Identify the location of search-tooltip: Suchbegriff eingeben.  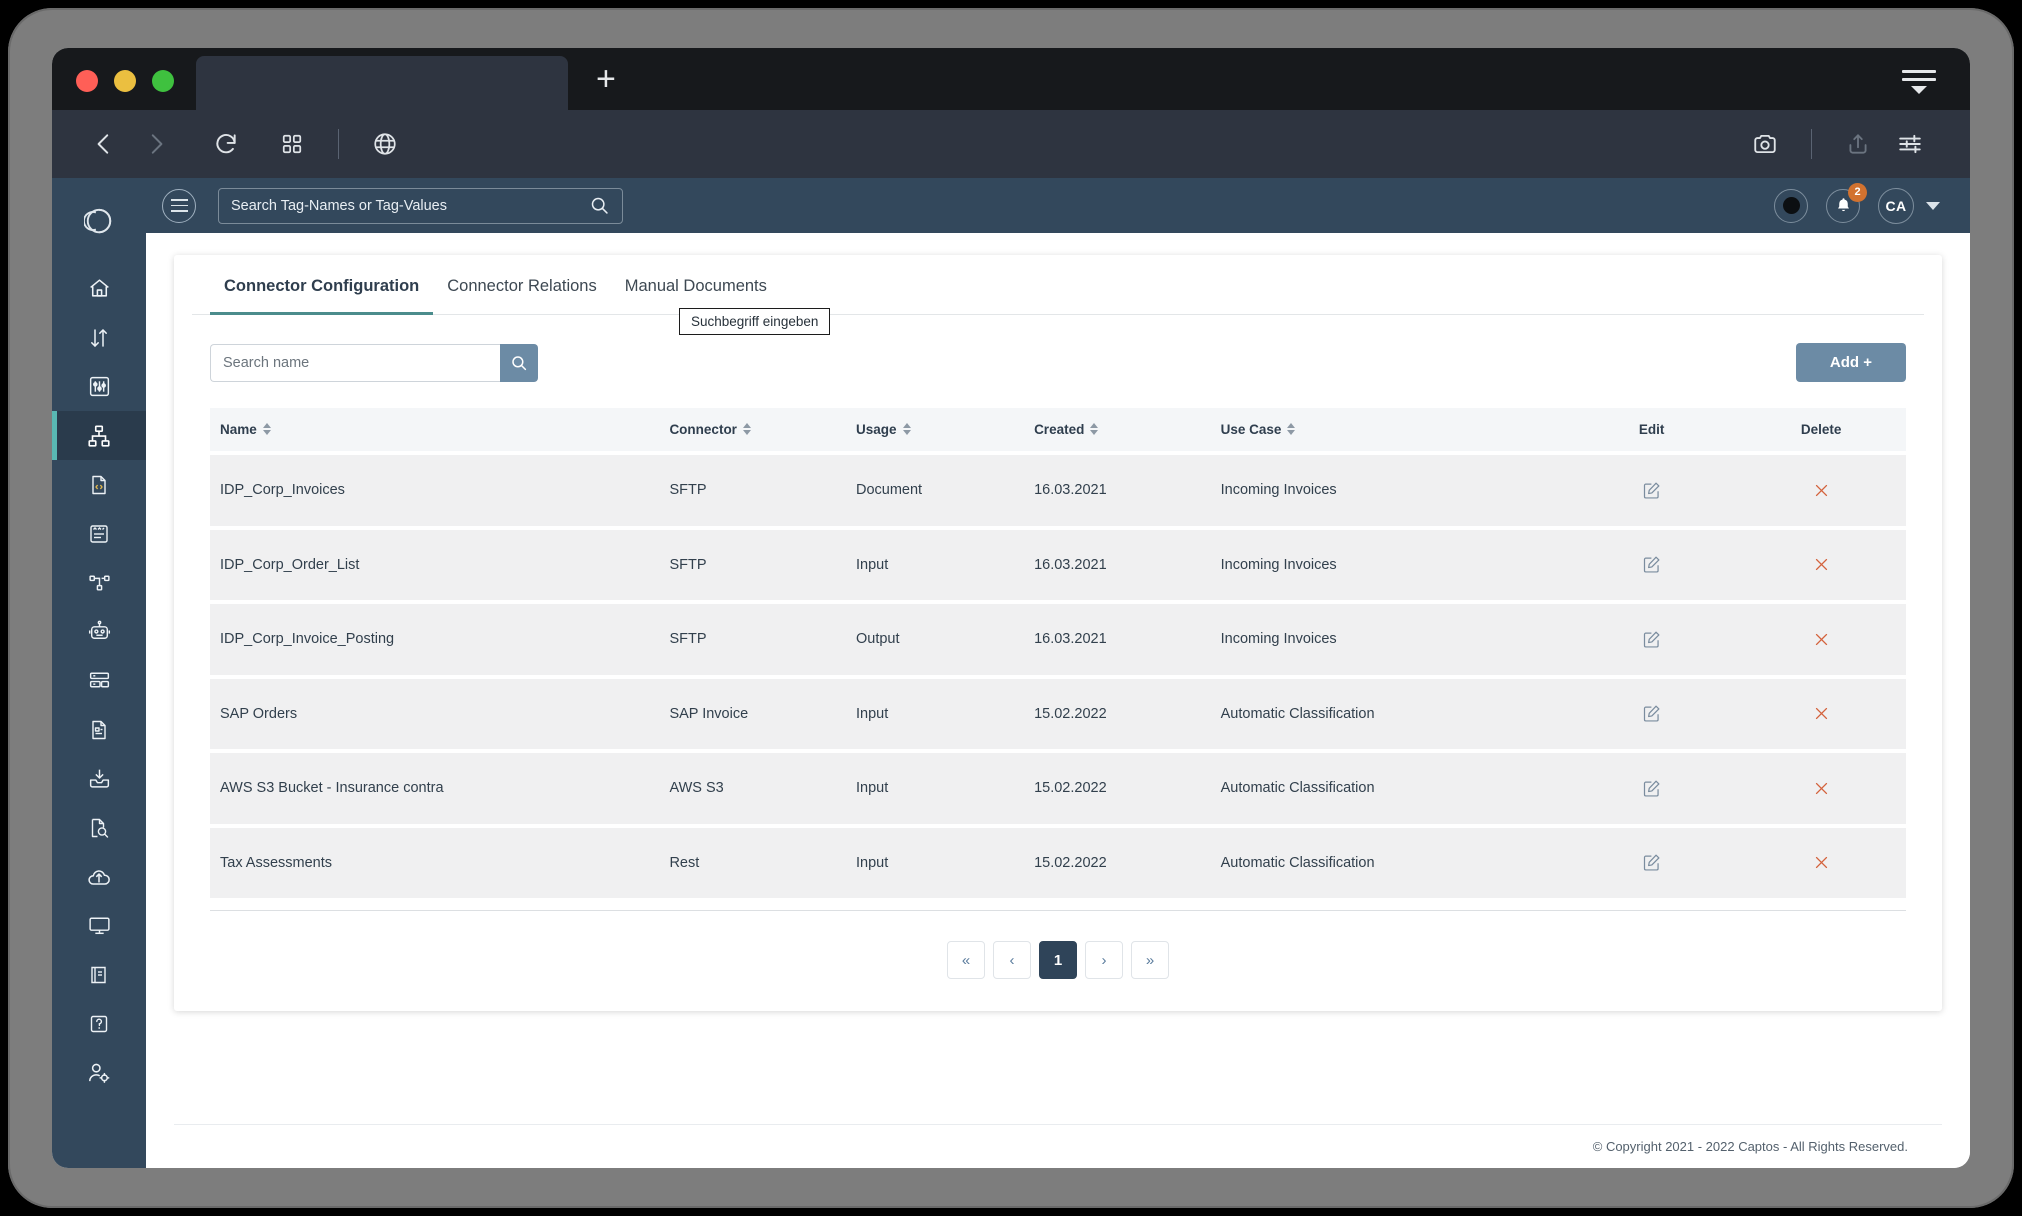
(755, 321).